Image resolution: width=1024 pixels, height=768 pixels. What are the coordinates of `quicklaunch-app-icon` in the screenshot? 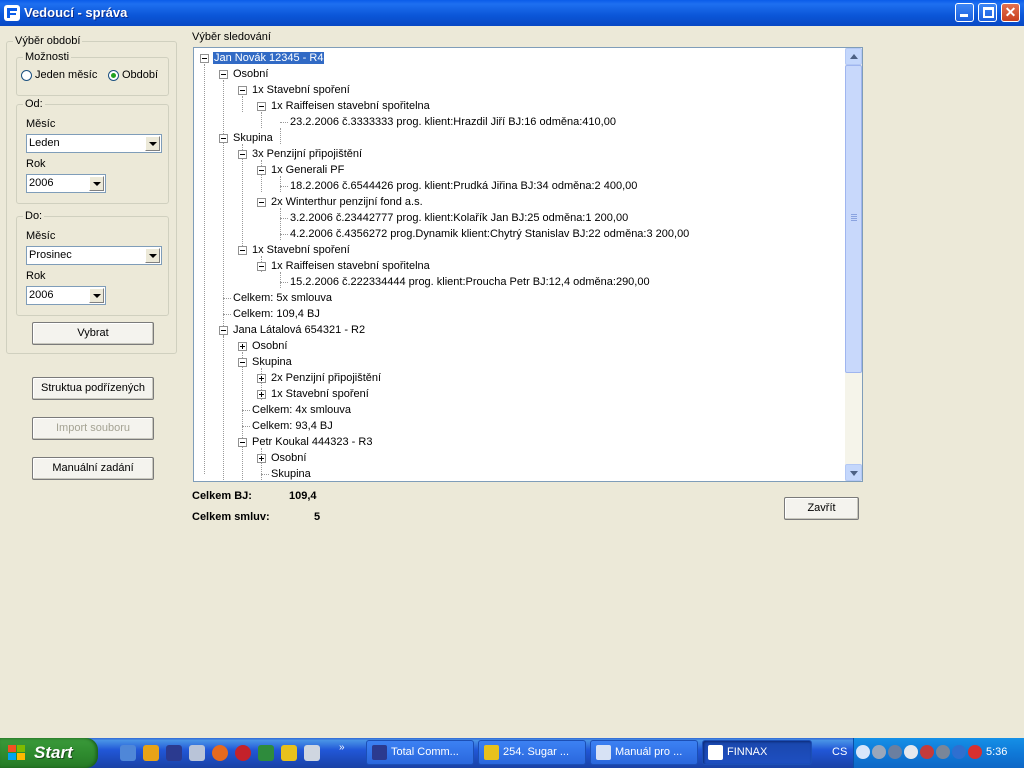 It's located at (266, 753).